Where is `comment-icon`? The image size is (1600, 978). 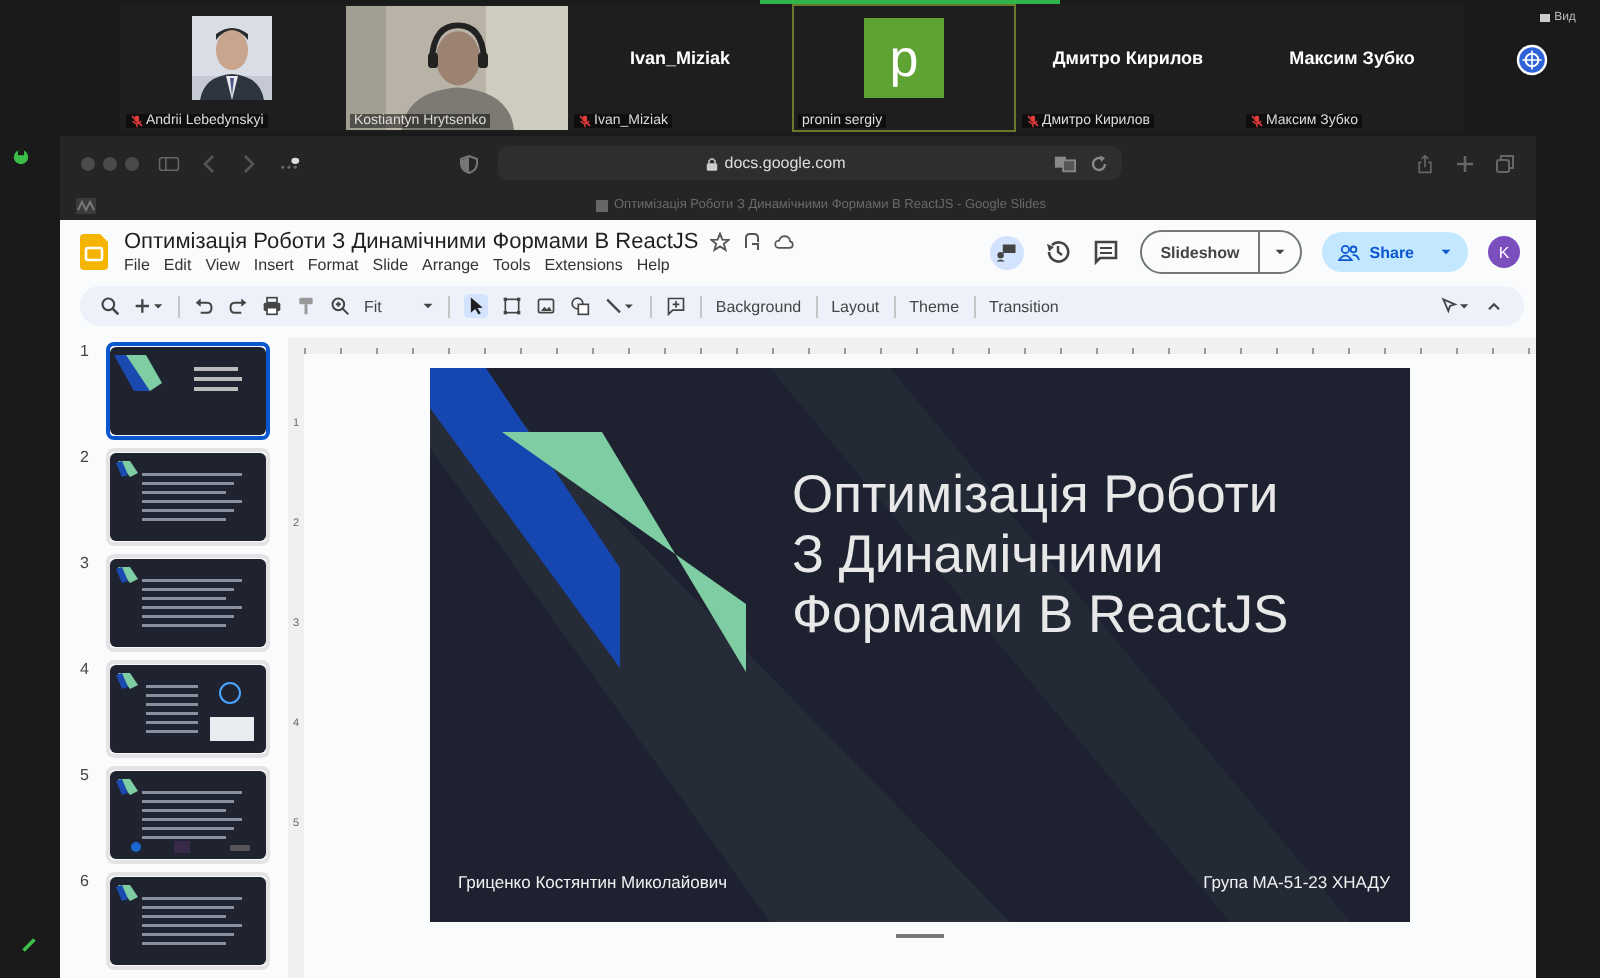
comment-icon is located at coordinates (1106, 252).